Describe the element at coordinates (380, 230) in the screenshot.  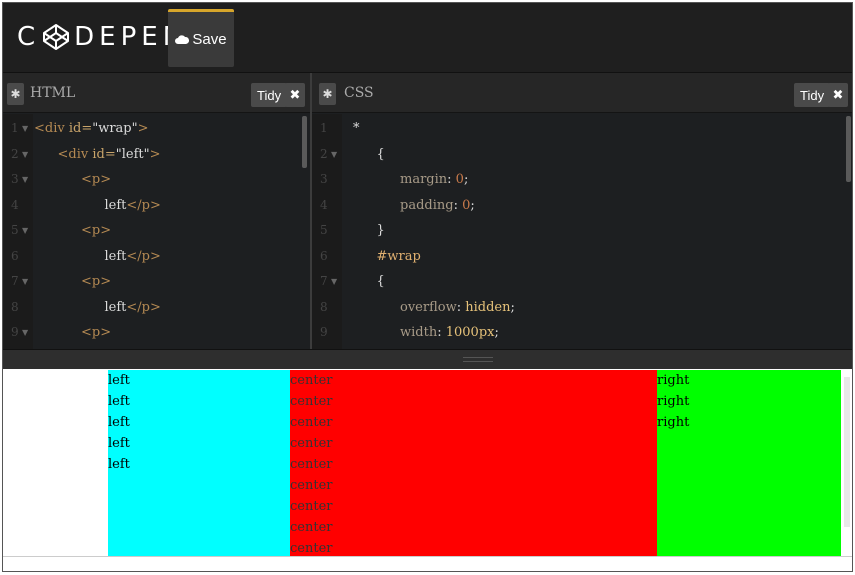
I see `code-text: }` at that location.